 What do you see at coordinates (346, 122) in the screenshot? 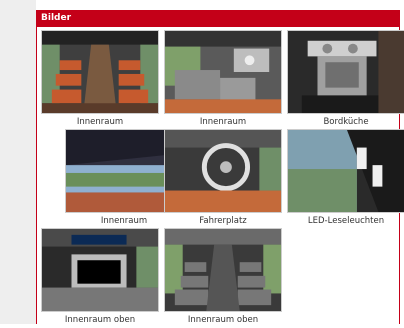
I see `gallery-caption: Bordküche` at bounding box center [346, 122].